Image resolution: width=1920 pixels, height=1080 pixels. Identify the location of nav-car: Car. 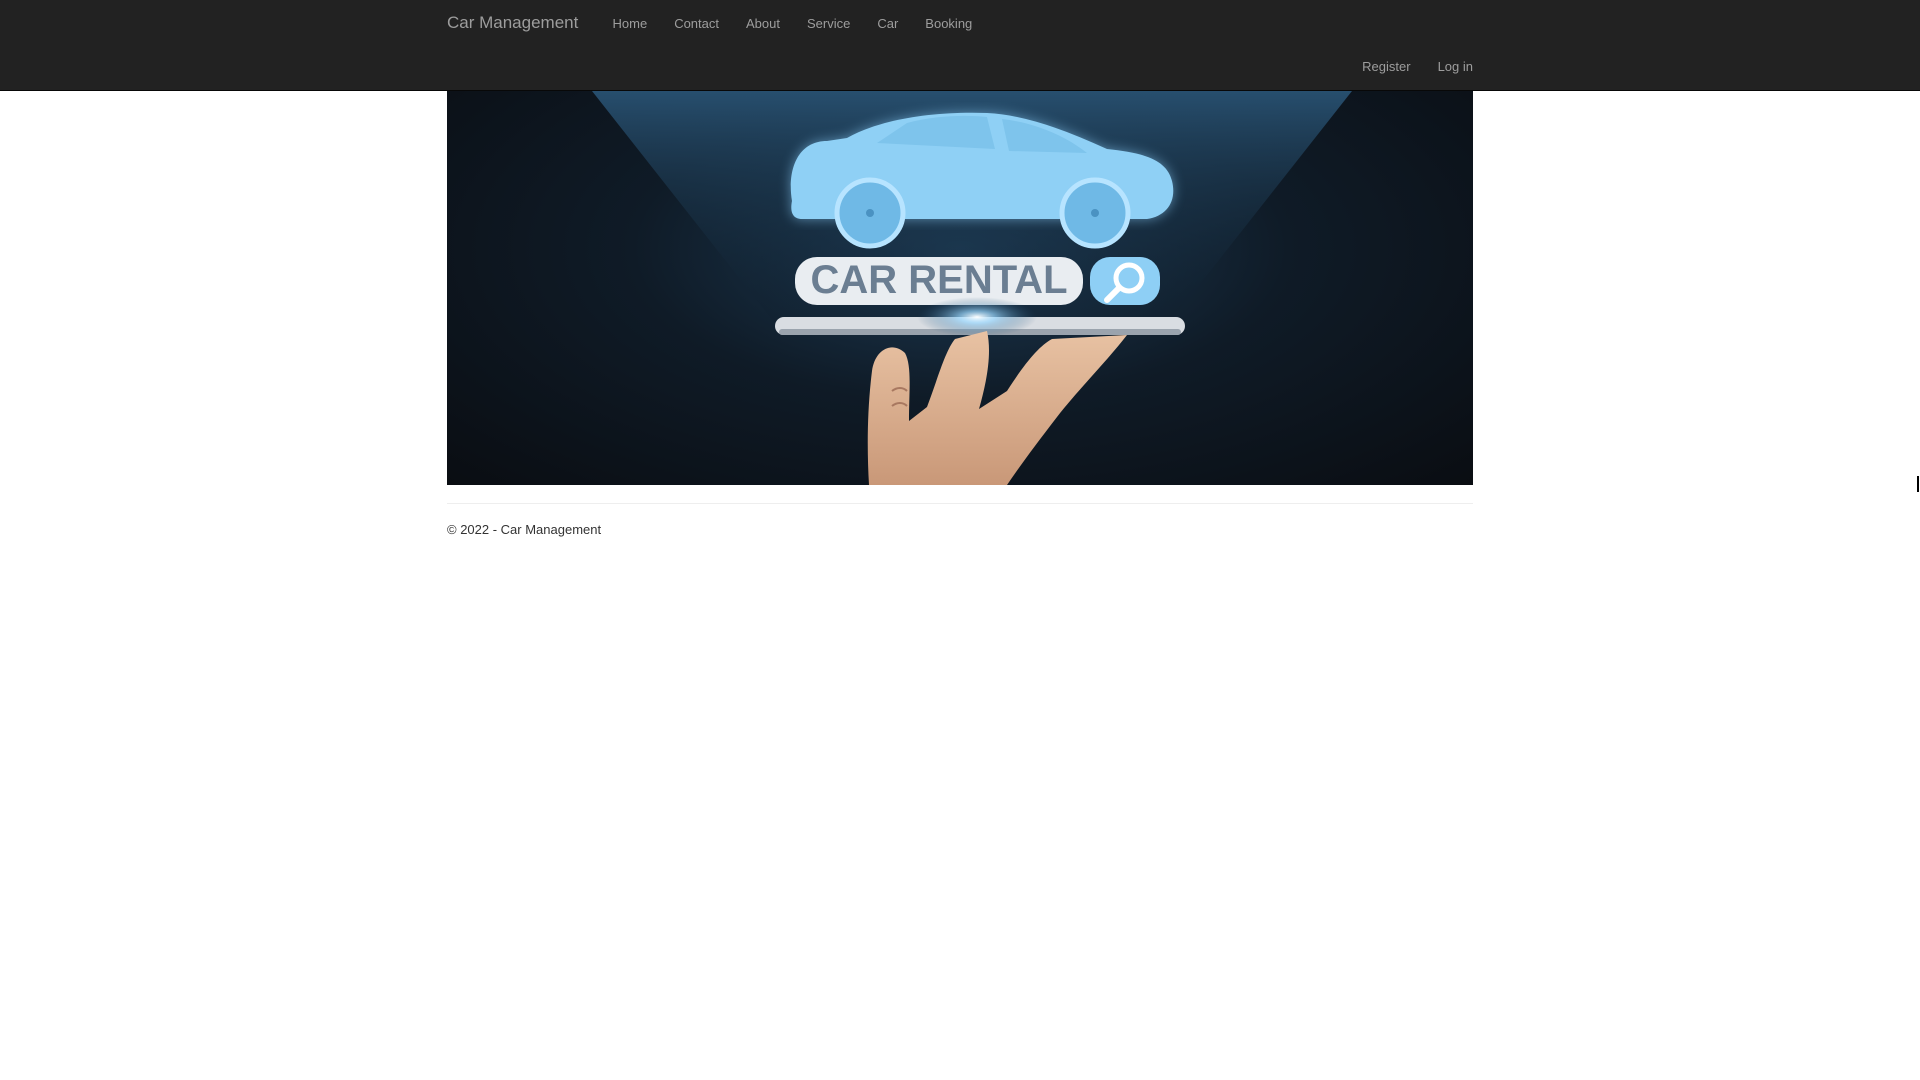
(888, 23).